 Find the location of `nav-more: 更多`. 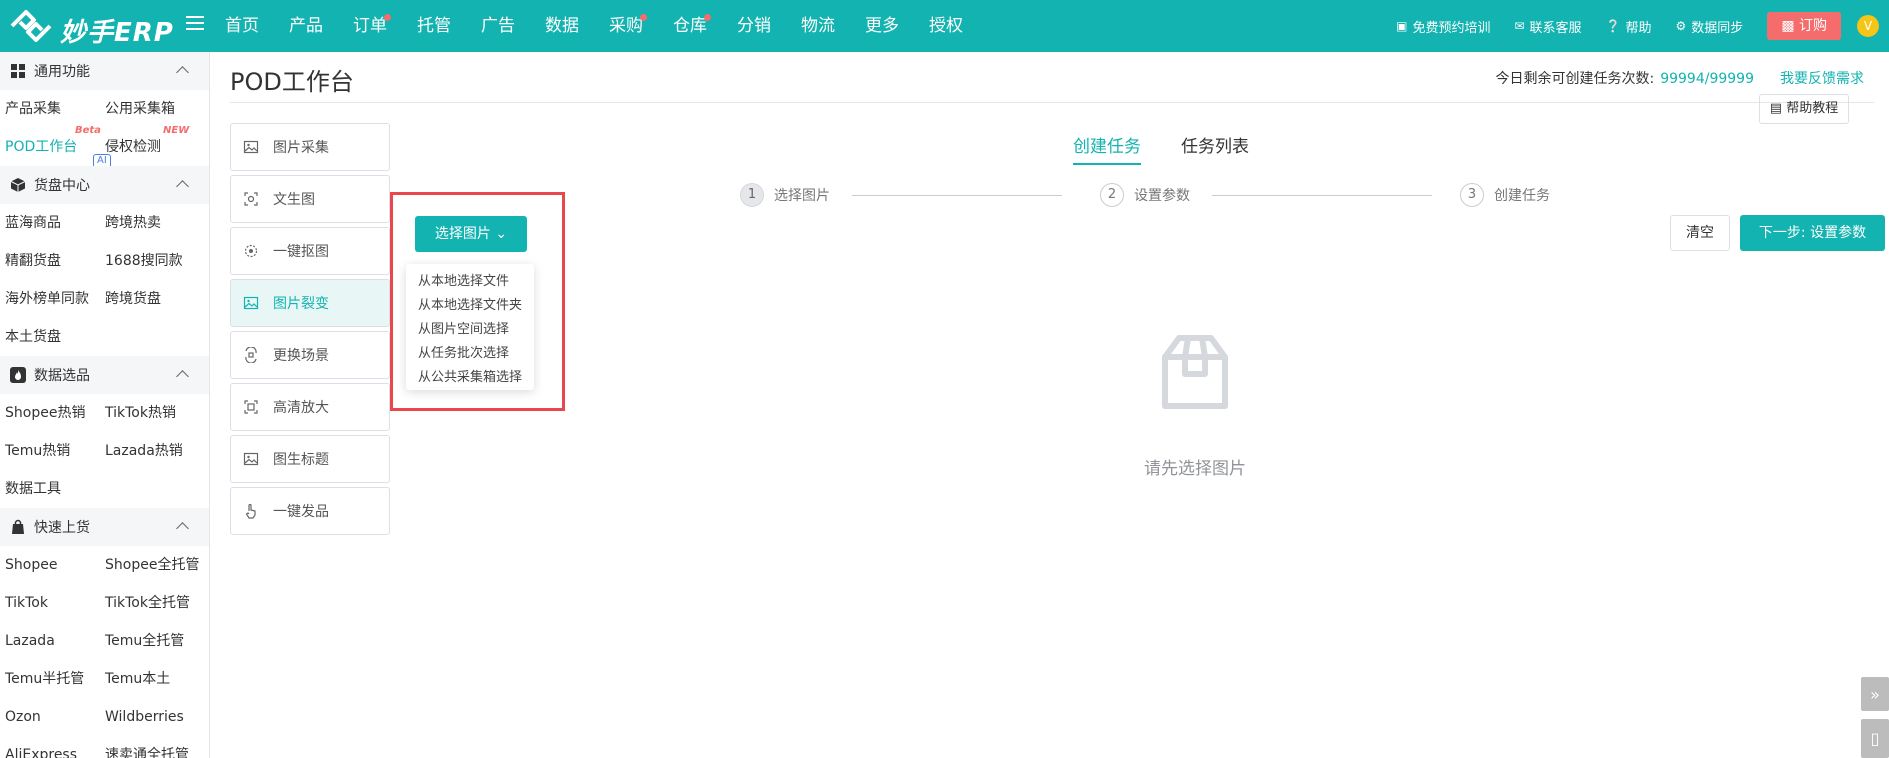

nav-more: 更多 is located at coordinates (882, 26).